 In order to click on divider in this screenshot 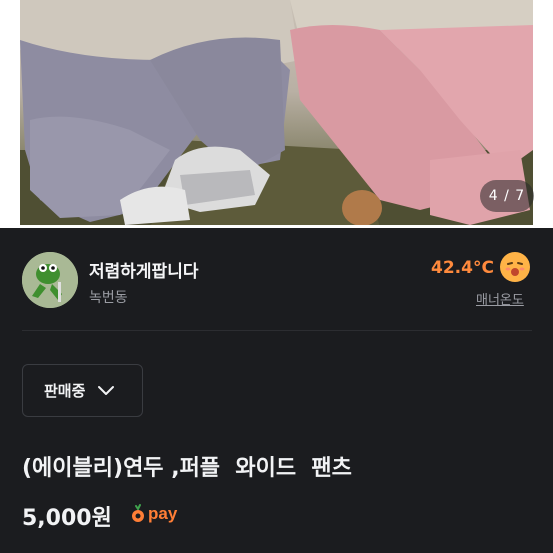, I will do `click(277, 330)`.